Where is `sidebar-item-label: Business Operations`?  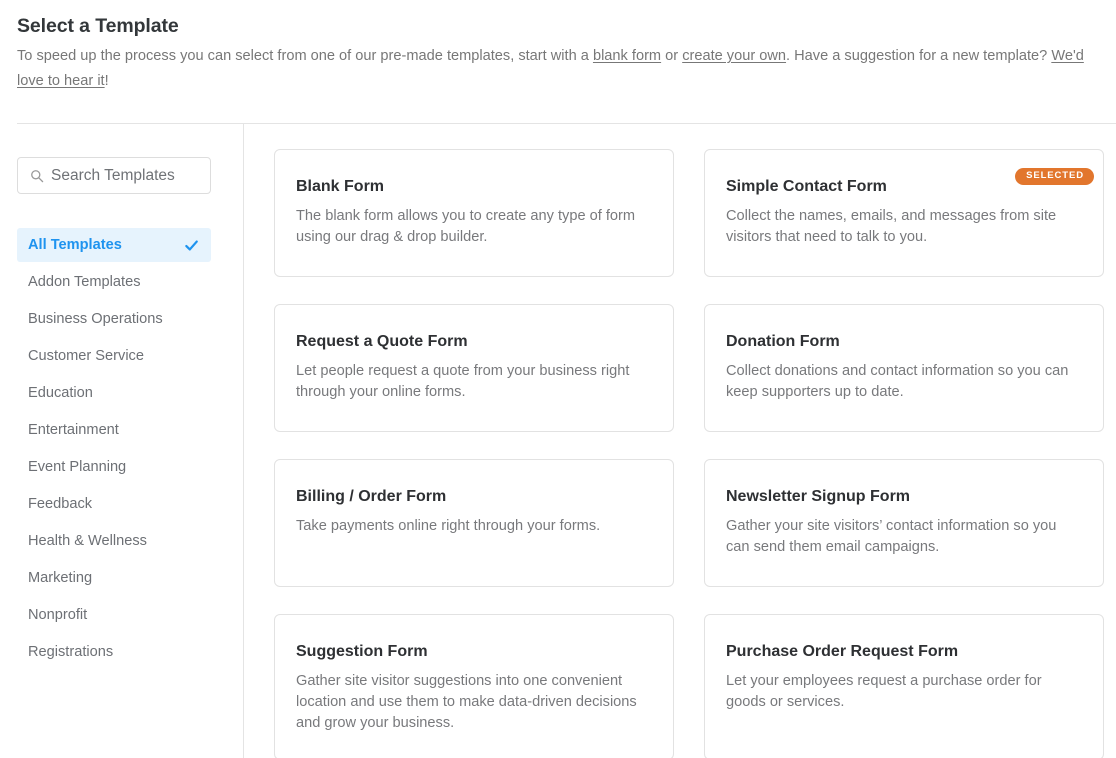
sidebar-item-label: Business Operations is located at coordinates (95, 319).